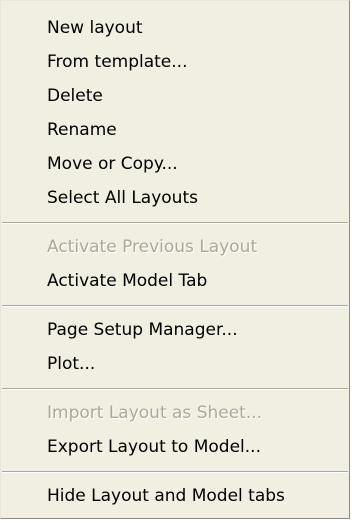  I want to click on menu-item-activate-previous-layout: Activate Previous Layout, so click(152, 247).